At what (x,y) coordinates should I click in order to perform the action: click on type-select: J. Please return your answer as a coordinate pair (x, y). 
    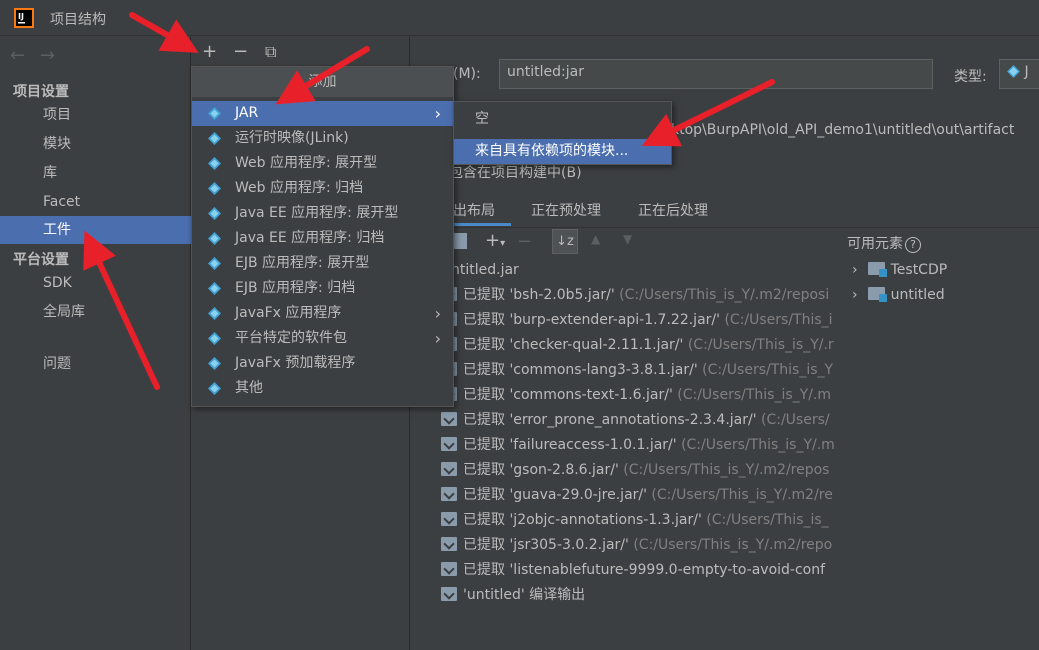
    Looking at the image, I should click on (1019, 74).